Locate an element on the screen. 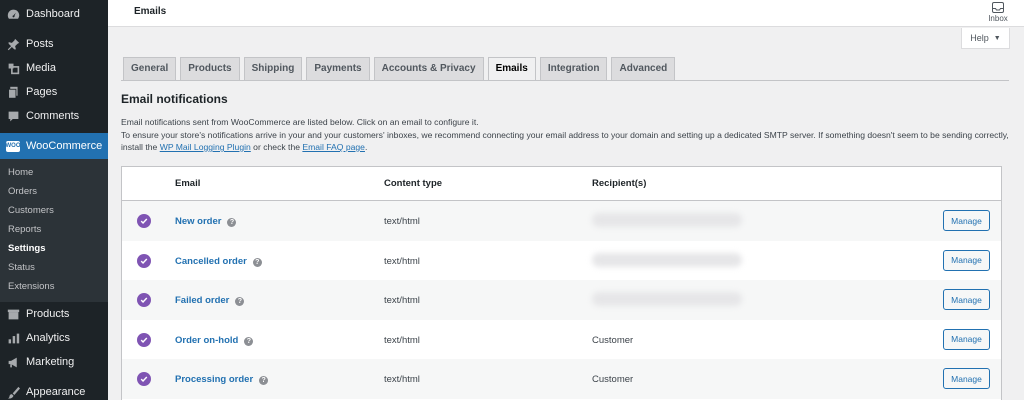  sidebar-item-woocommerce: WOO WooCommerce is located at coordinates (54, 146).